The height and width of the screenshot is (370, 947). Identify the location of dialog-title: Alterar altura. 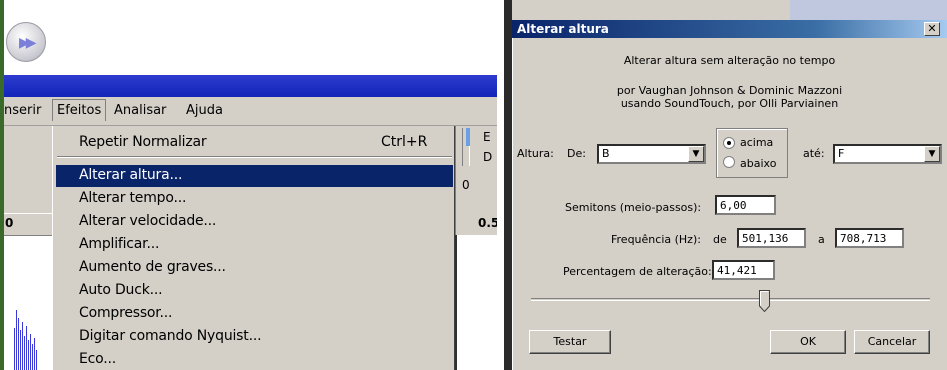
(563, 29).